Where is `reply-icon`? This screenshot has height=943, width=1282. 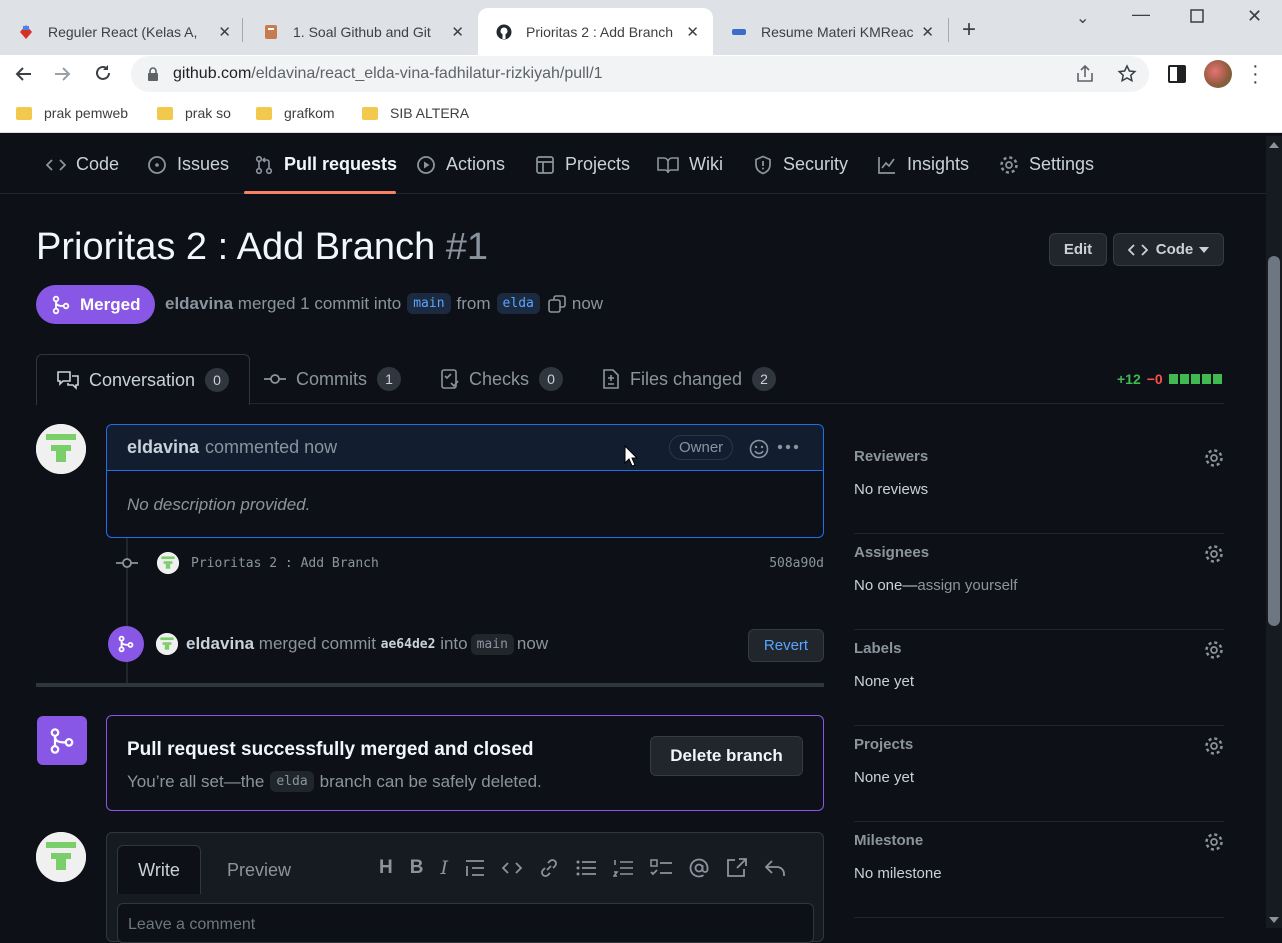
reply-icon is located at coordinates (774, 868).